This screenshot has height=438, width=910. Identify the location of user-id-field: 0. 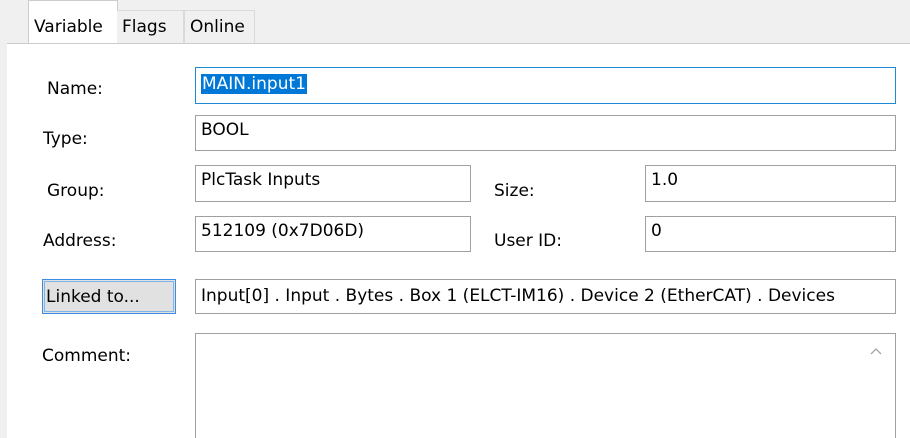
(770, 234).